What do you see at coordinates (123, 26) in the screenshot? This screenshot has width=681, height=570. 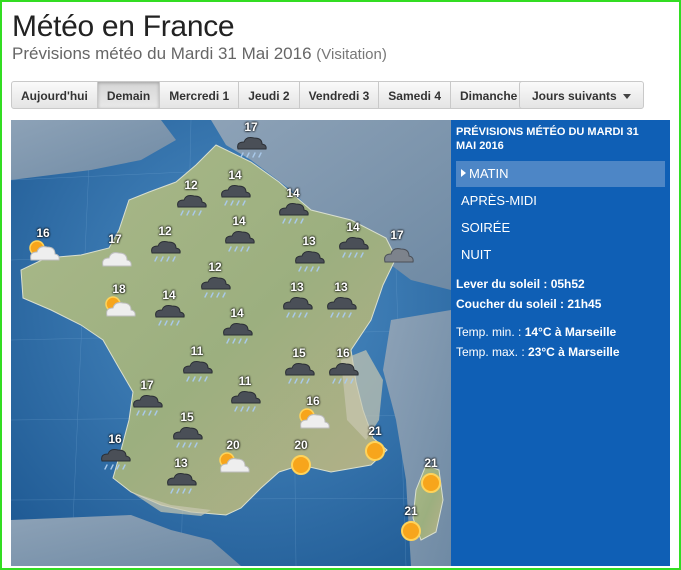 I see `page-title: Météo en France` at bounding box center [123, 26].